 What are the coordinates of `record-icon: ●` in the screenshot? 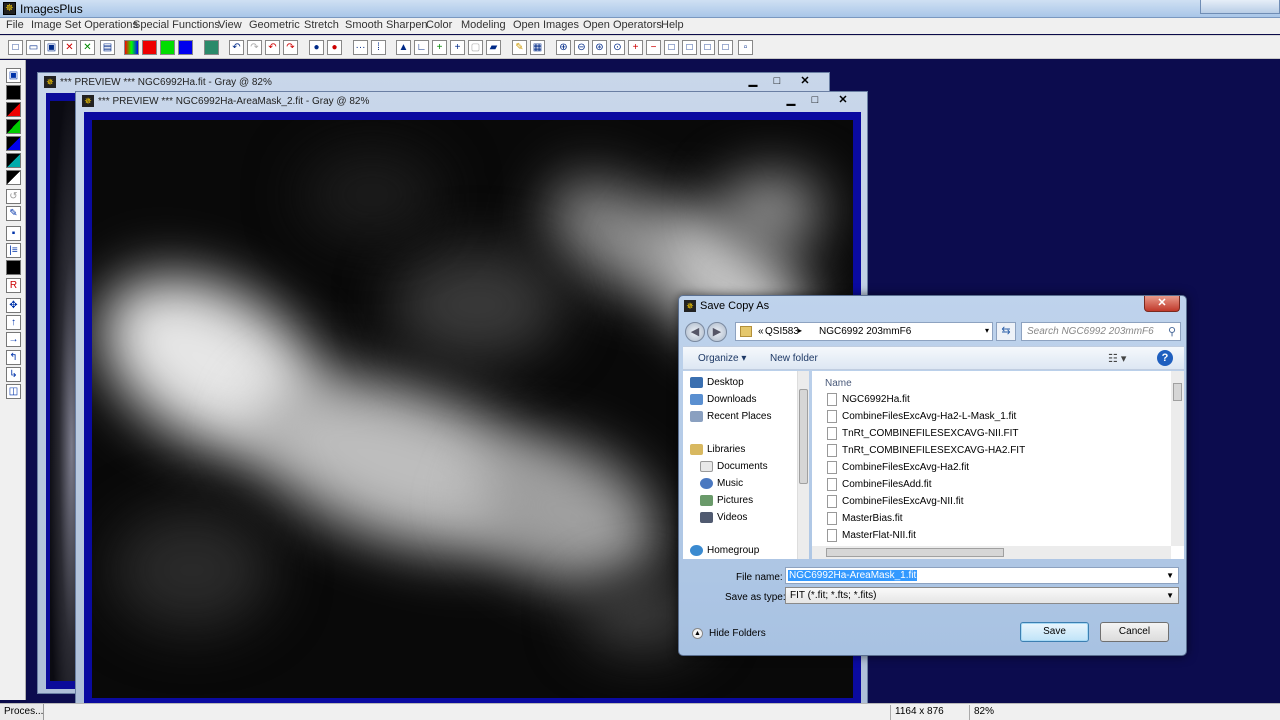 It's located at (334, 47).